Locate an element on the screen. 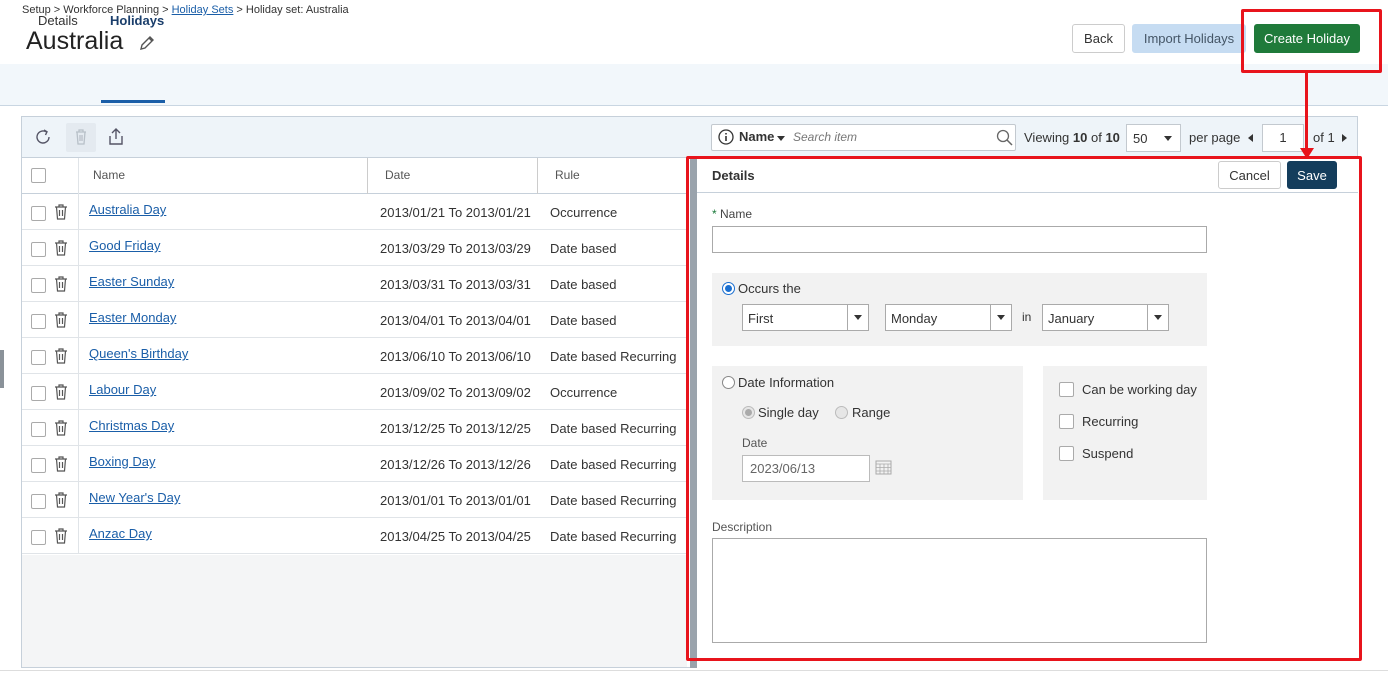  tab-bar is located at coordinates (694, 85).